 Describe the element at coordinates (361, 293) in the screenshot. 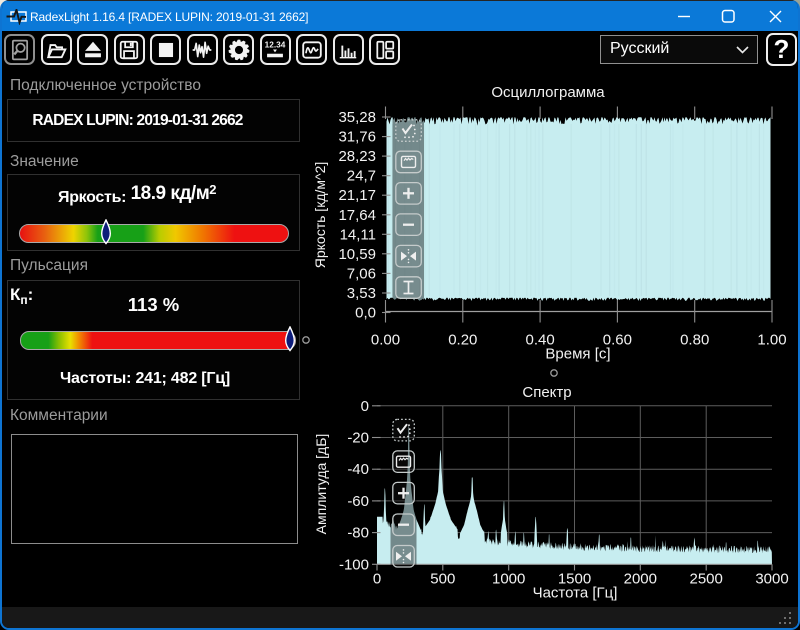

I see `svg-text: 3,53` at that location.